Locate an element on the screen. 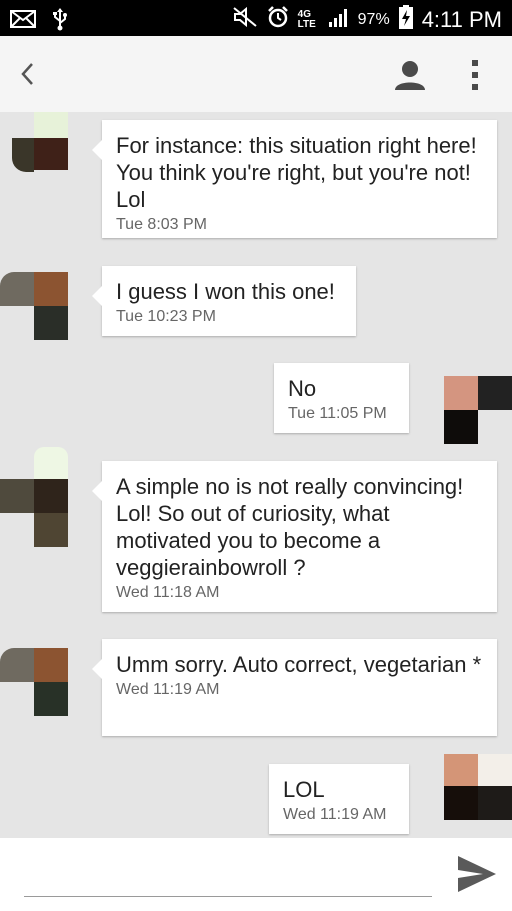 The height and width of the screenshot is (911, 512). alarm-icon is located at coordinates (278, 19).